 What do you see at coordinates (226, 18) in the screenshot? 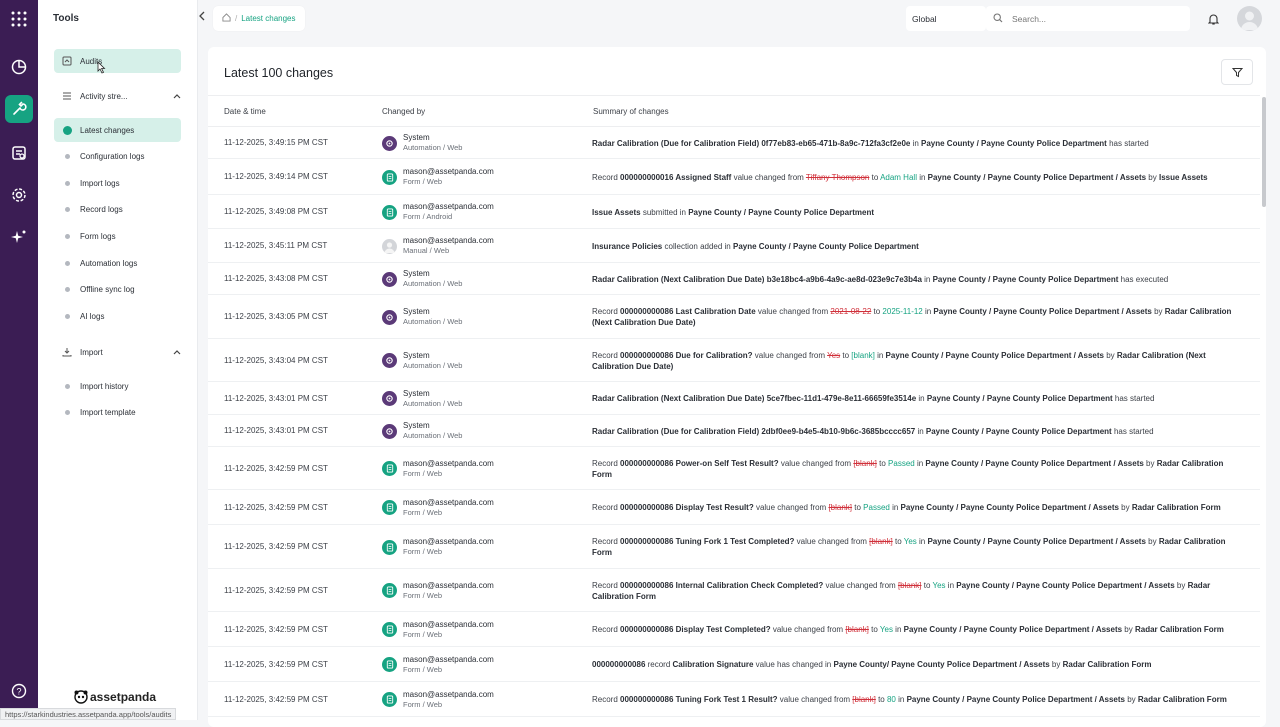
I see `home-icon` at bounding box center [226, 18].